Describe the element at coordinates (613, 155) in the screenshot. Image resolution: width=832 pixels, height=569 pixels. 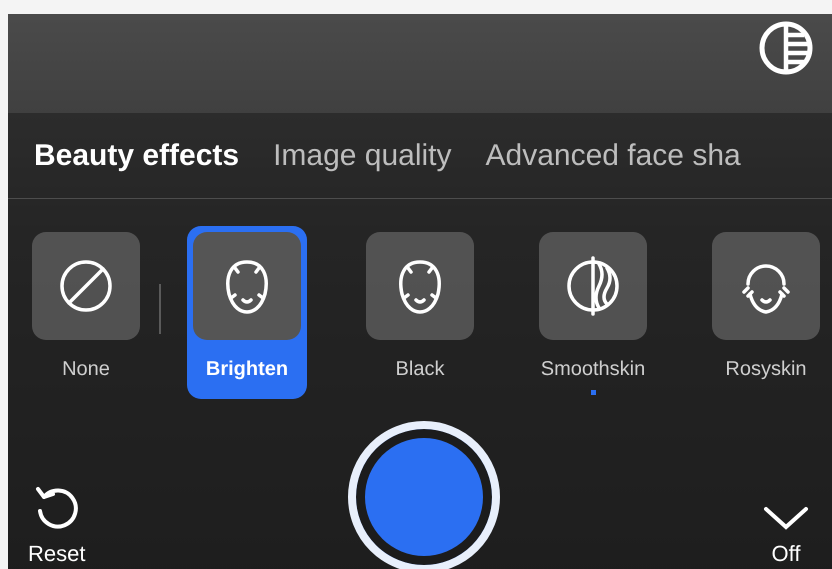
I see `tab: Advanced face sha` at that location.